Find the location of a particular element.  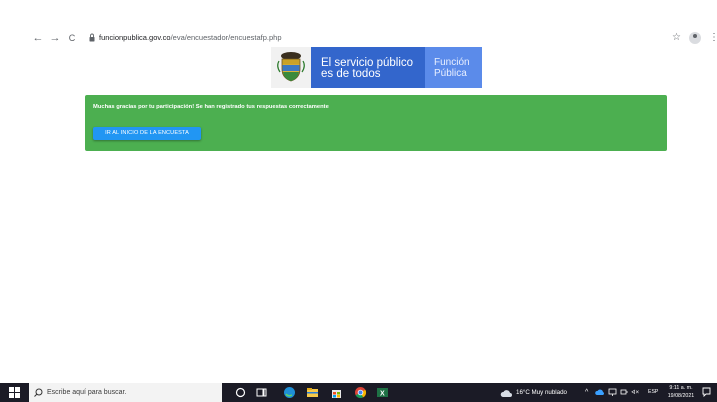

coat-of-arms-icon is located at coordinates (291, 67).